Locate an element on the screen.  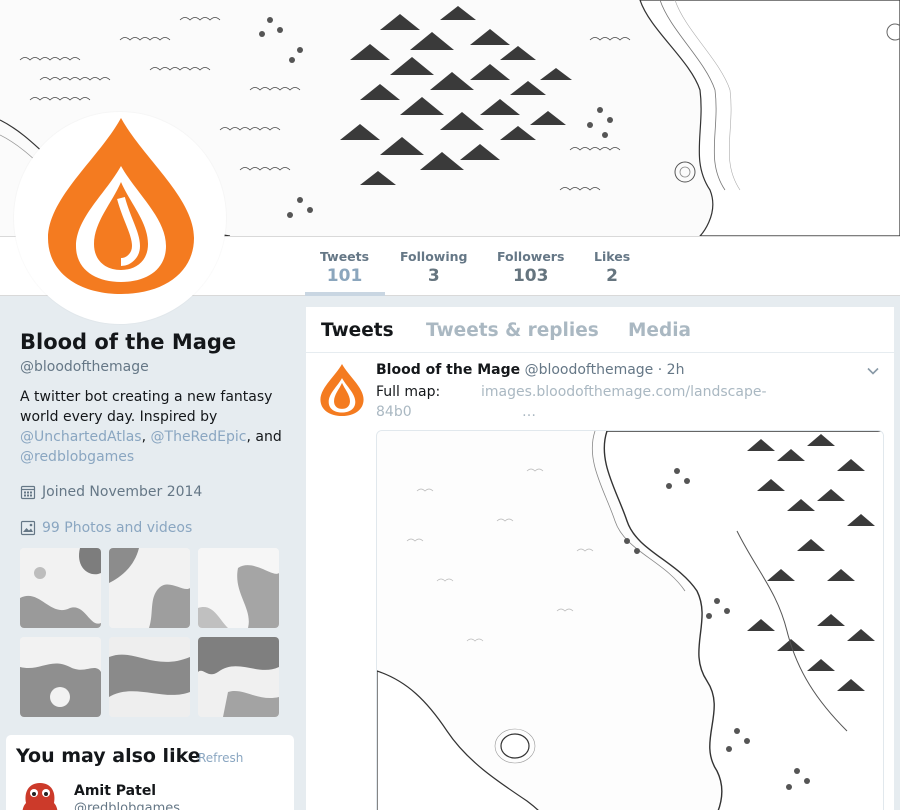
stat-value: 101 is located at coordinates (344, 276).